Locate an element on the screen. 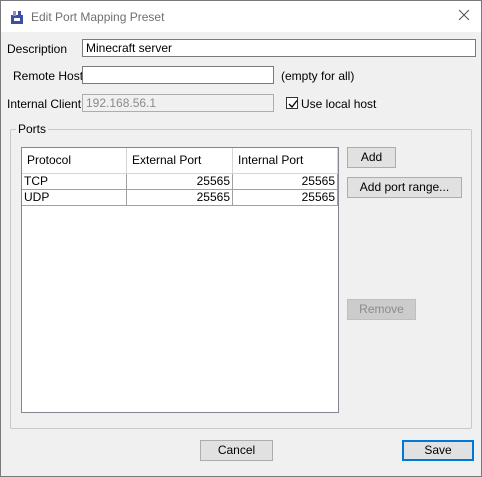  column-header-protocol: Protocol is located at coordinates (74, 160).